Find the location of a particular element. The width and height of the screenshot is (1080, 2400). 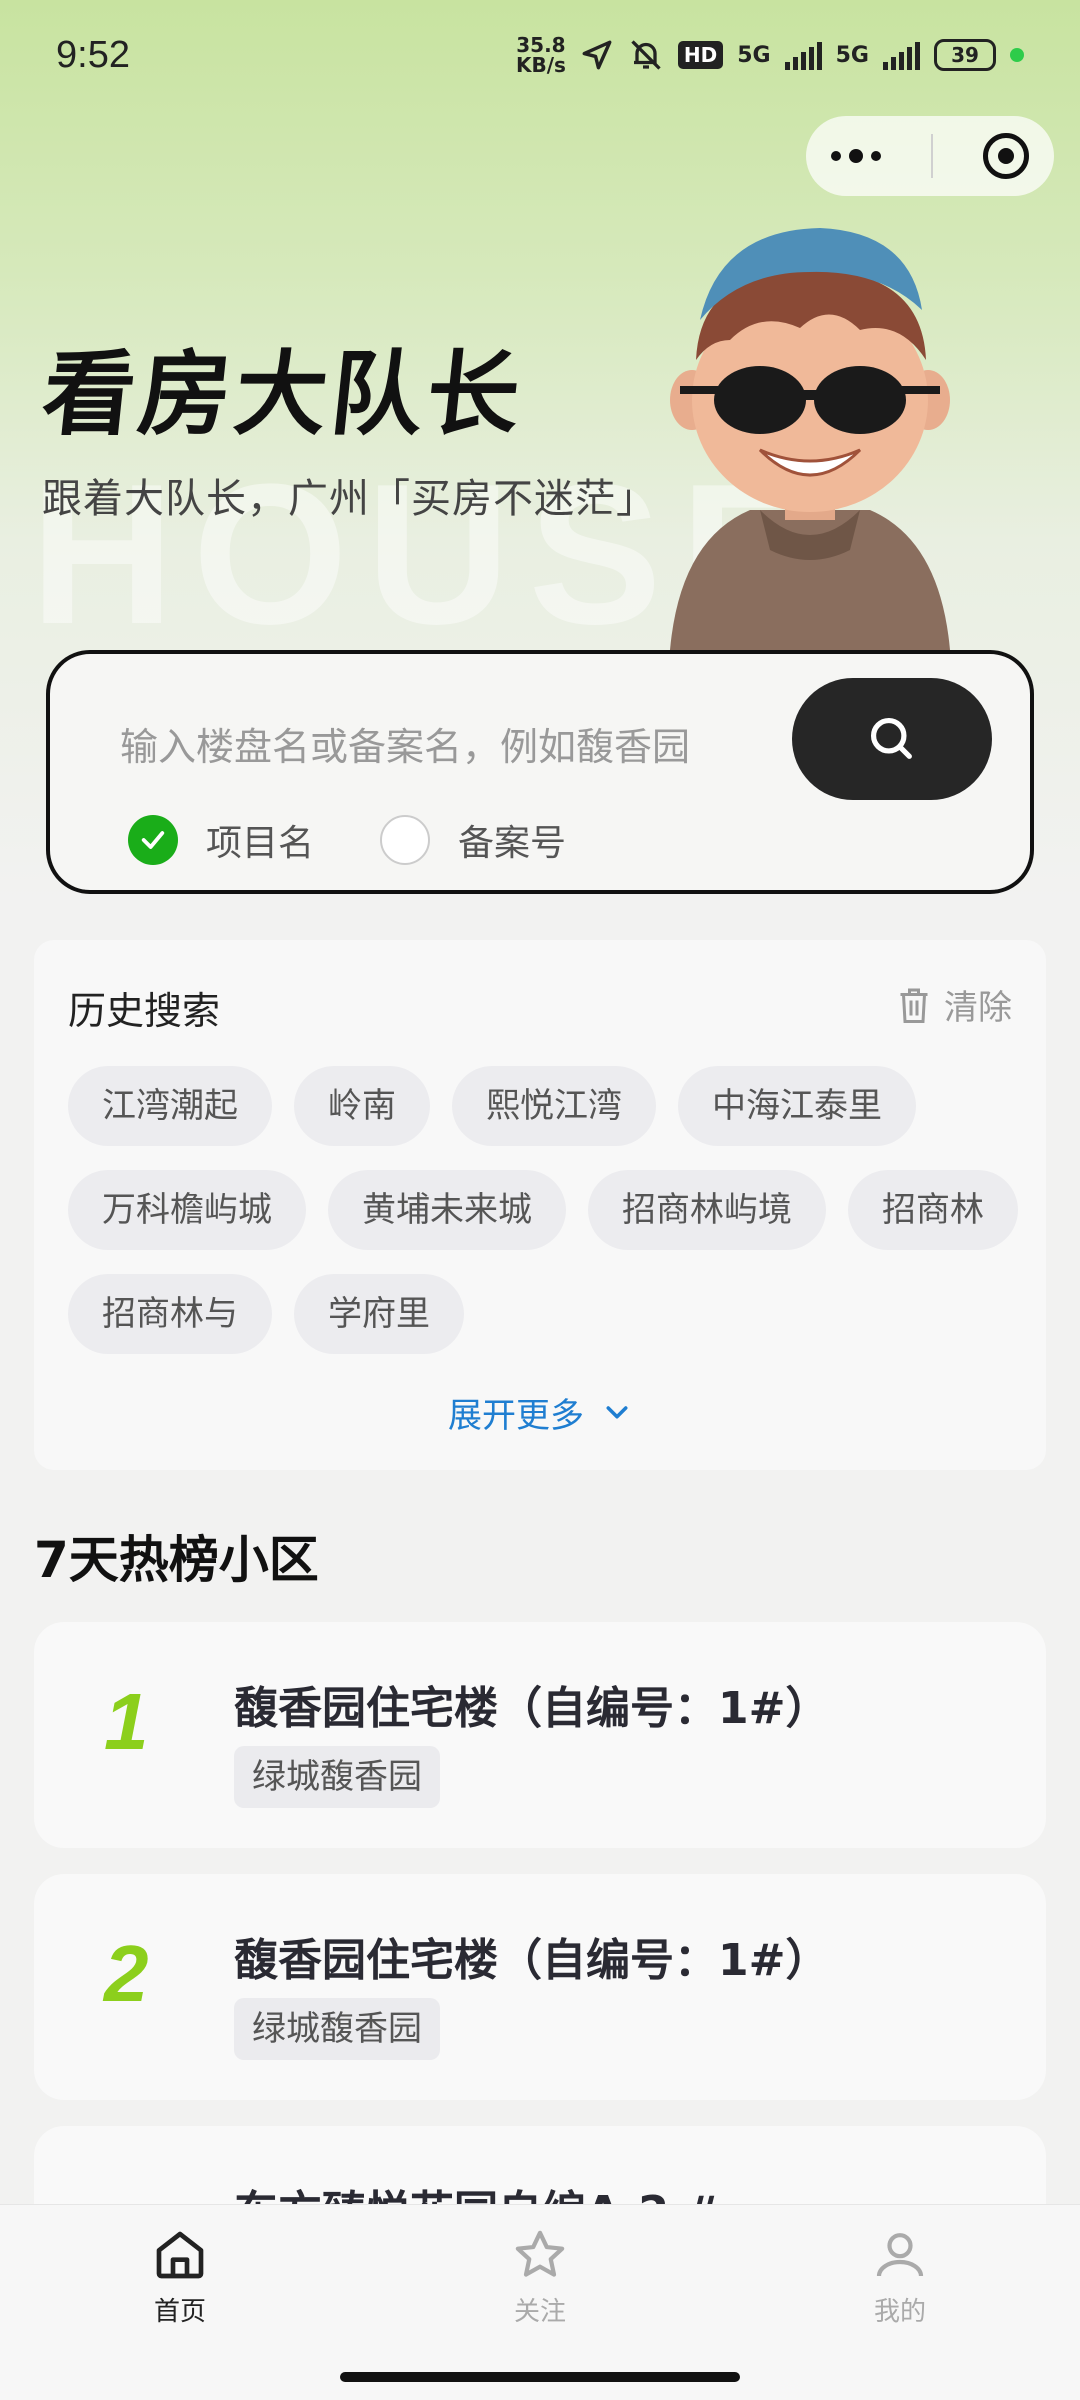

search-type-options: 项目名 备案号 is located at coordinates (380, 840).